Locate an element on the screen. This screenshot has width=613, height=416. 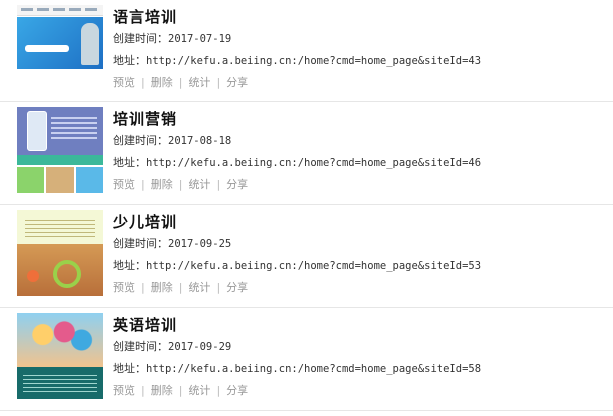
created-date: 创建时间：2017-09-25 is located at coordinates (172, 243).